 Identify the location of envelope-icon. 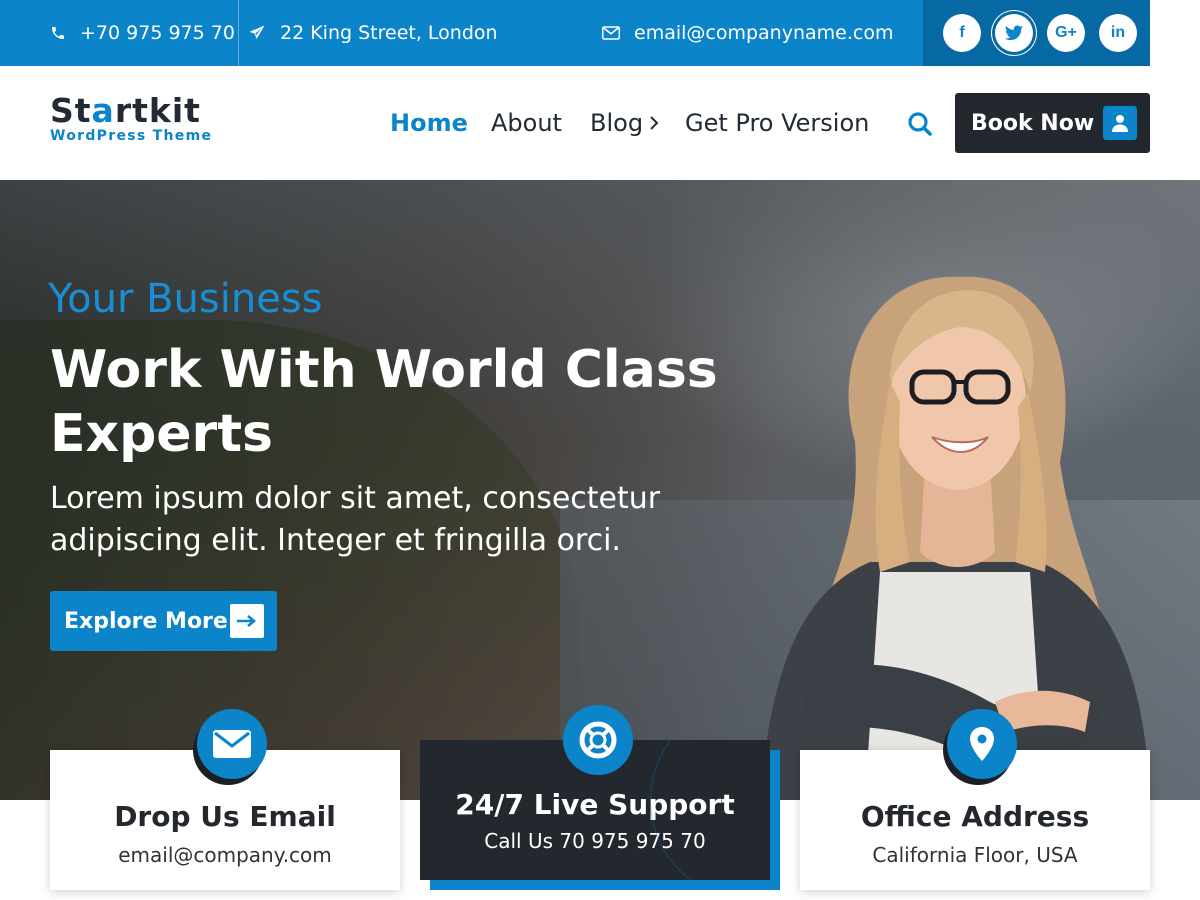
(232, 744).